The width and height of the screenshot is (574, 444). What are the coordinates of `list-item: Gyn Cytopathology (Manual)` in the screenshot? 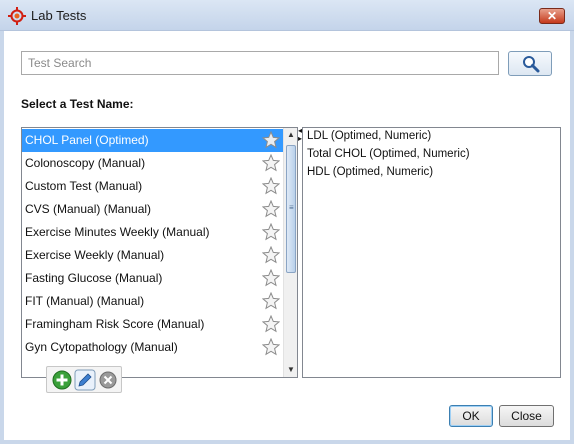 It's located at (152, 347).